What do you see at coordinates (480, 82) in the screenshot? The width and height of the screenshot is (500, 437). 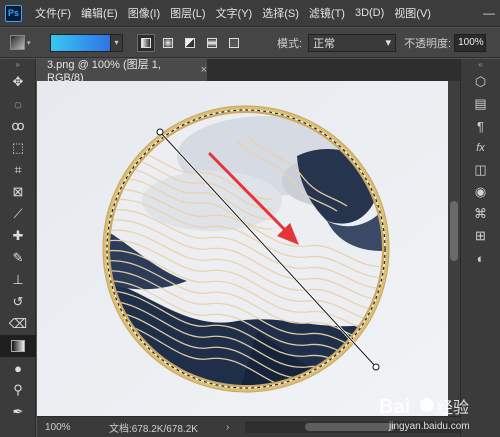 I see `3d-icon: ⬡` at bounding box center [480, 82].